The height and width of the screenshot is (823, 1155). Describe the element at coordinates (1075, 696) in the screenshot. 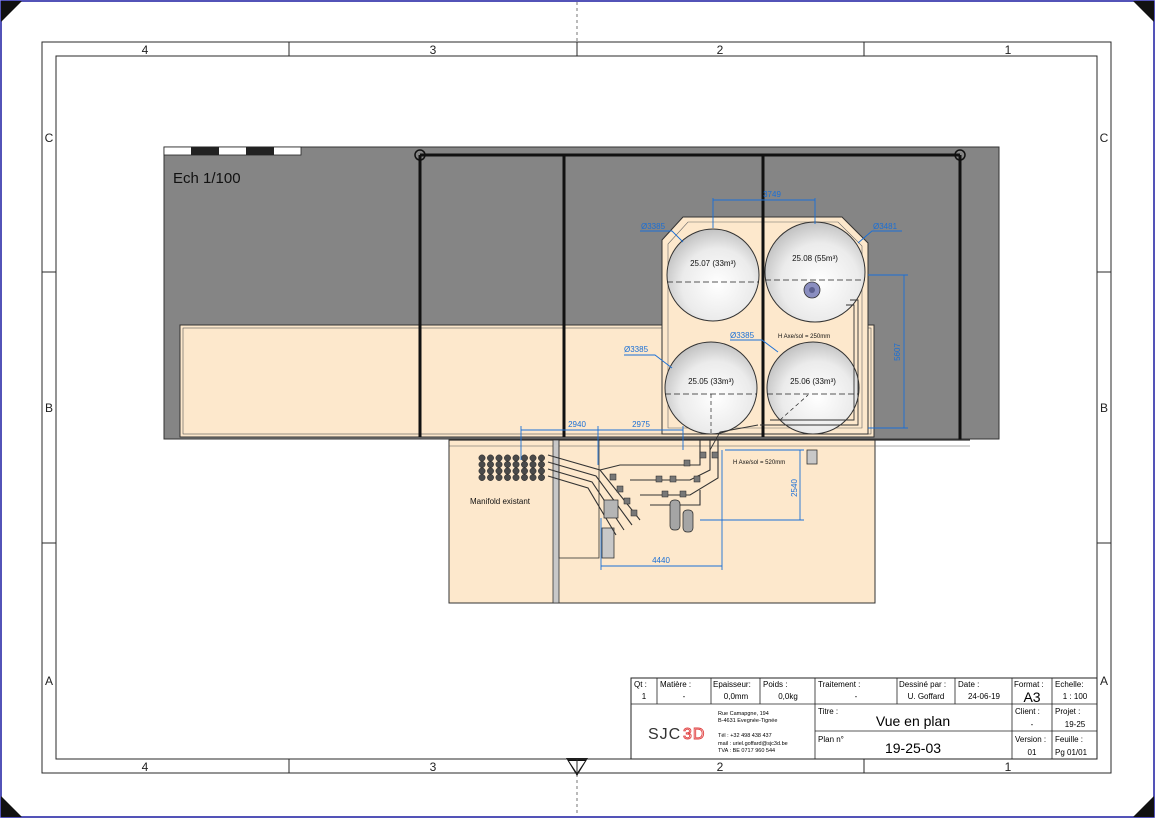

I see `tb-scale-value: 1 : 100` at that location.